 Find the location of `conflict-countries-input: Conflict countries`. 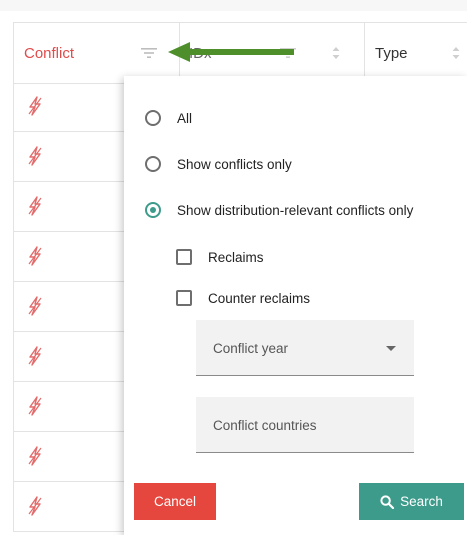

conflict-countries-input: Conflict countries is located at coordinates (305, 425).